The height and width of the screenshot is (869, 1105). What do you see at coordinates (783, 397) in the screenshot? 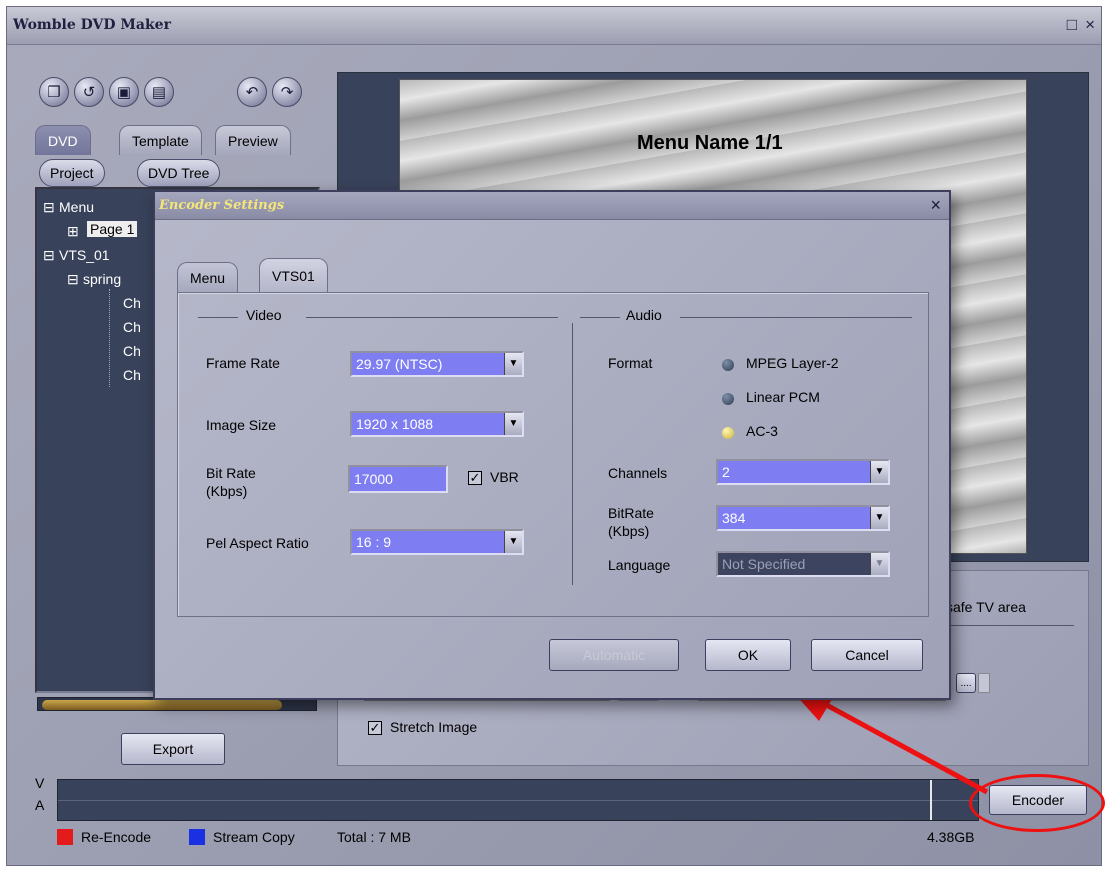
I see `format-option-lpcm: Linear PCM` at bounding box center [783, 397].